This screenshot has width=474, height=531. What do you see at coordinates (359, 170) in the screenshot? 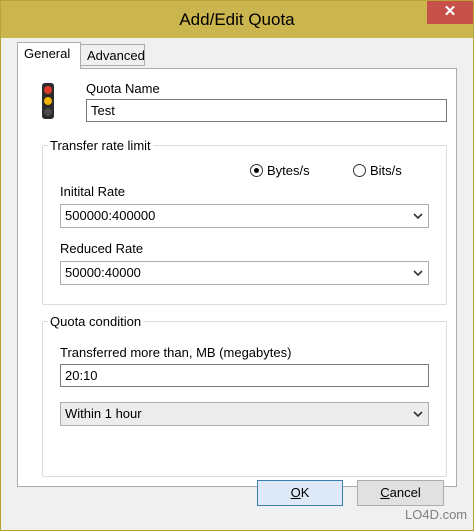
I see `bits-per-second-radio` at bounding box center [359, 170].